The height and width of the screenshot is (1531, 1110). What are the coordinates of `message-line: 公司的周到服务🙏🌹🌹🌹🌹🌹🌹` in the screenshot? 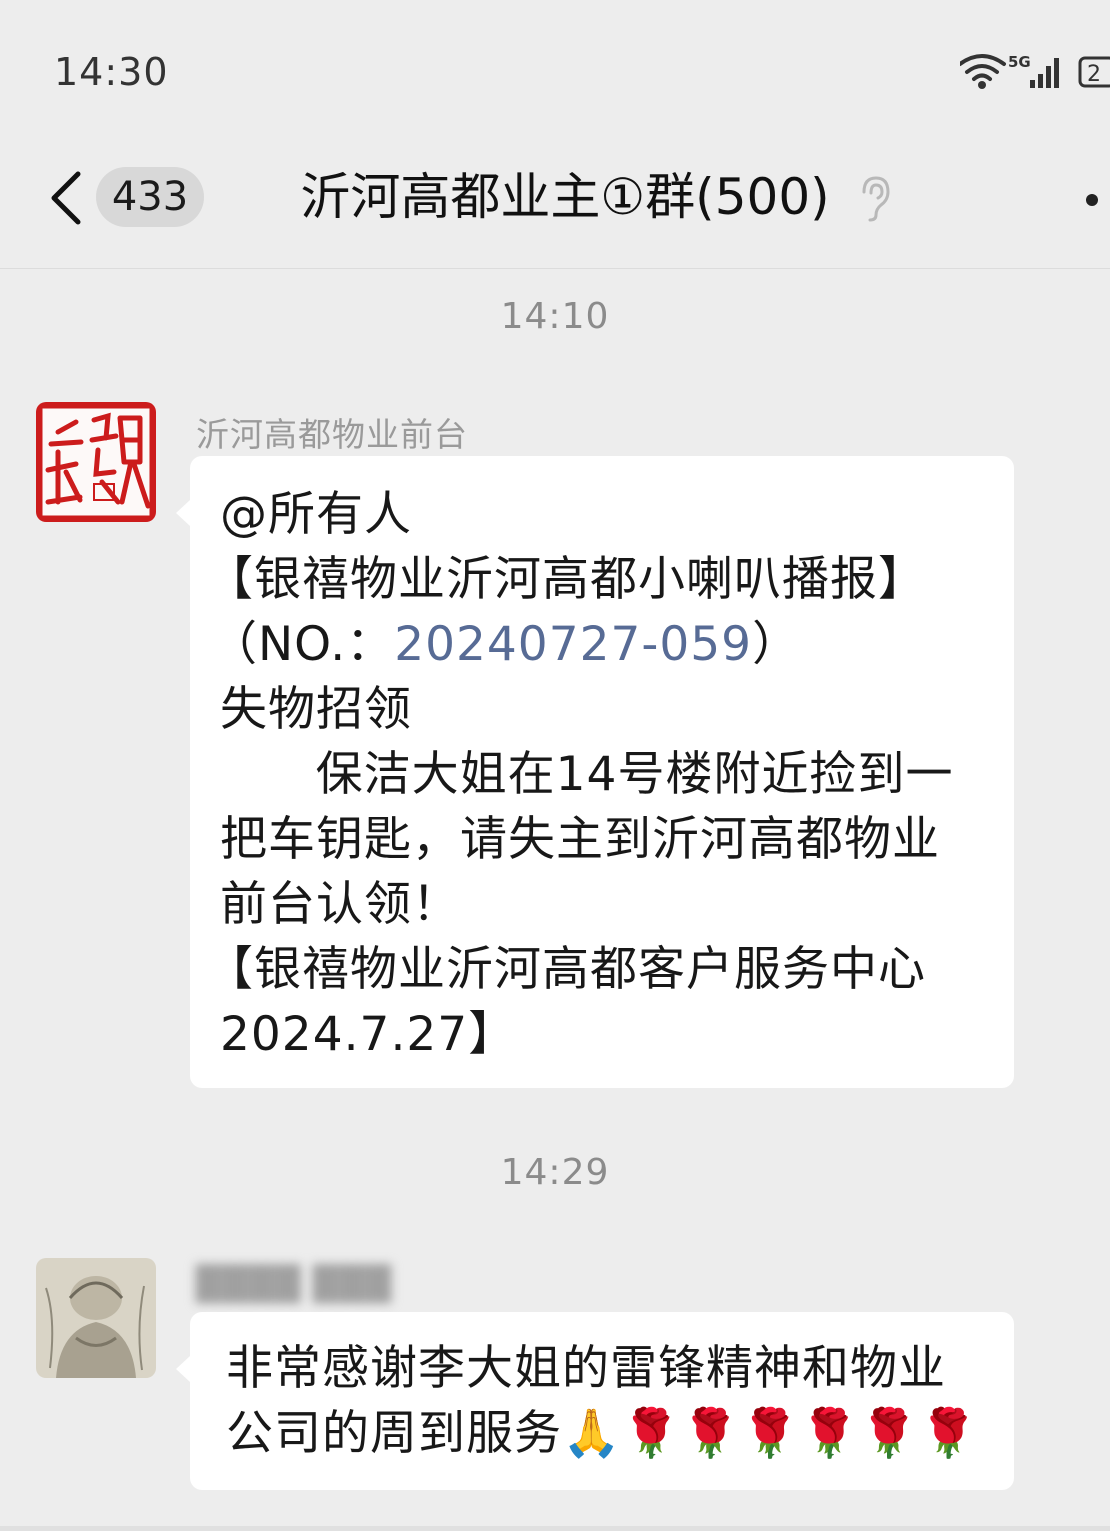 It's located at (602, 1433).